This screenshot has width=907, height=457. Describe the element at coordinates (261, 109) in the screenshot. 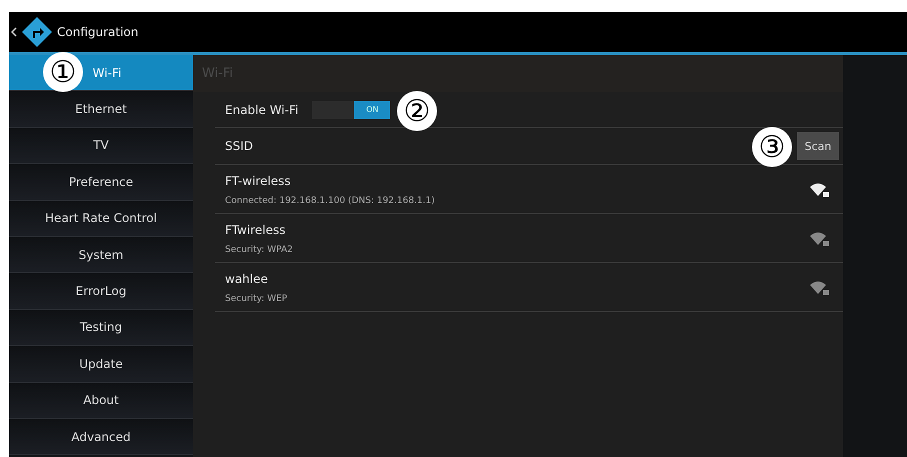

I see `setting-label: Enable Wi-Fi` at that location.